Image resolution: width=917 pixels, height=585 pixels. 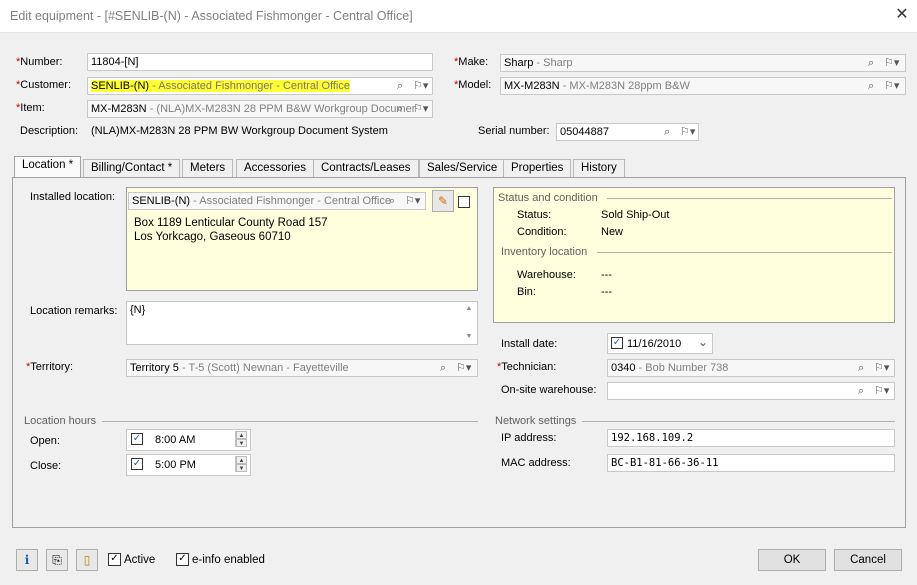 I want to click on onsite-warehouse-label: On-site warehouse:, so click(x=549, y=390).